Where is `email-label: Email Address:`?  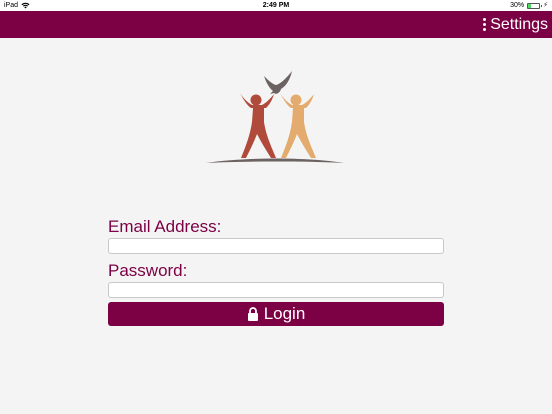
email-label: Email Address: is located at coordinates (165, 226).